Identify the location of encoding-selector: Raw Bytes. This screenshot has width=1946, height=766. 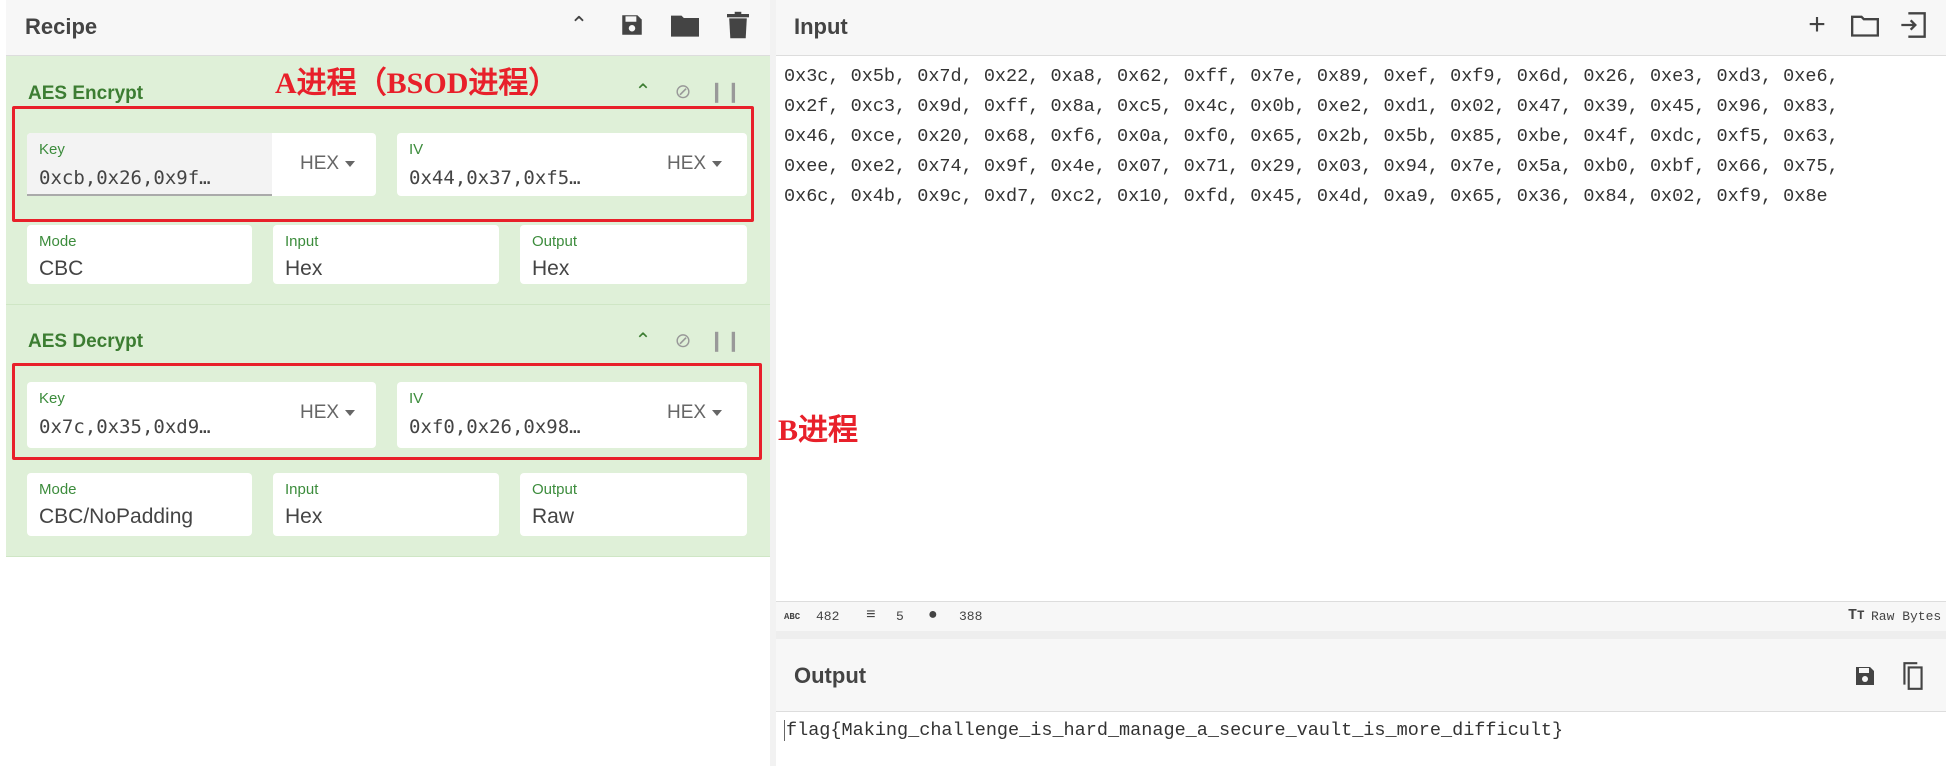
(1906, 616).